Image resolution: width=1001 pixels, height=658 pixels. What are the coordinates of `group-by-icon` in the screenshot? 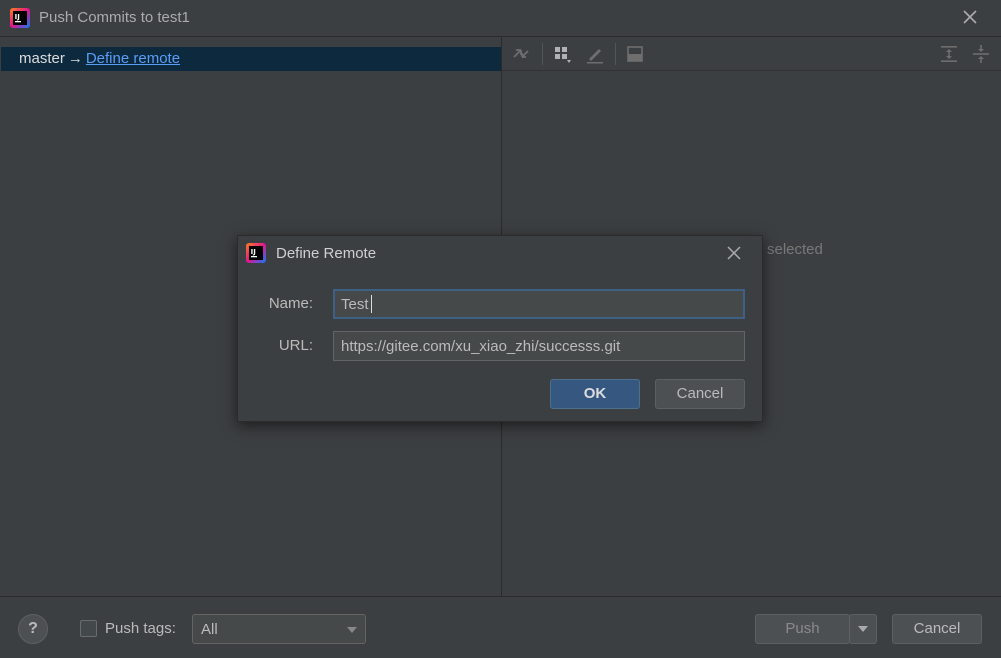 It's located at (563, 54).